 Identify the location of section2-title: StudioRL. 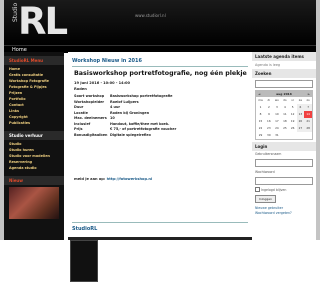
(84, 229).